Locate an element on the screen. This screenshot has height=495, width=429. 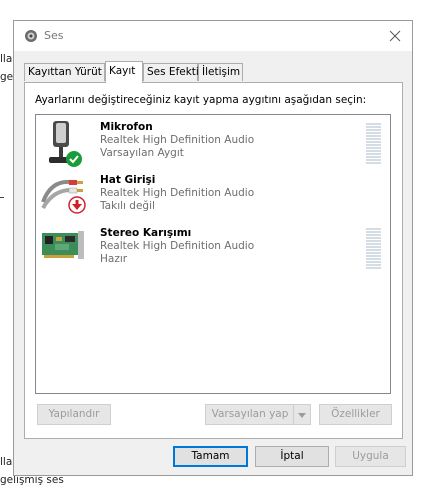
tab-communications: İletişim is located at coordinates (220, 72).